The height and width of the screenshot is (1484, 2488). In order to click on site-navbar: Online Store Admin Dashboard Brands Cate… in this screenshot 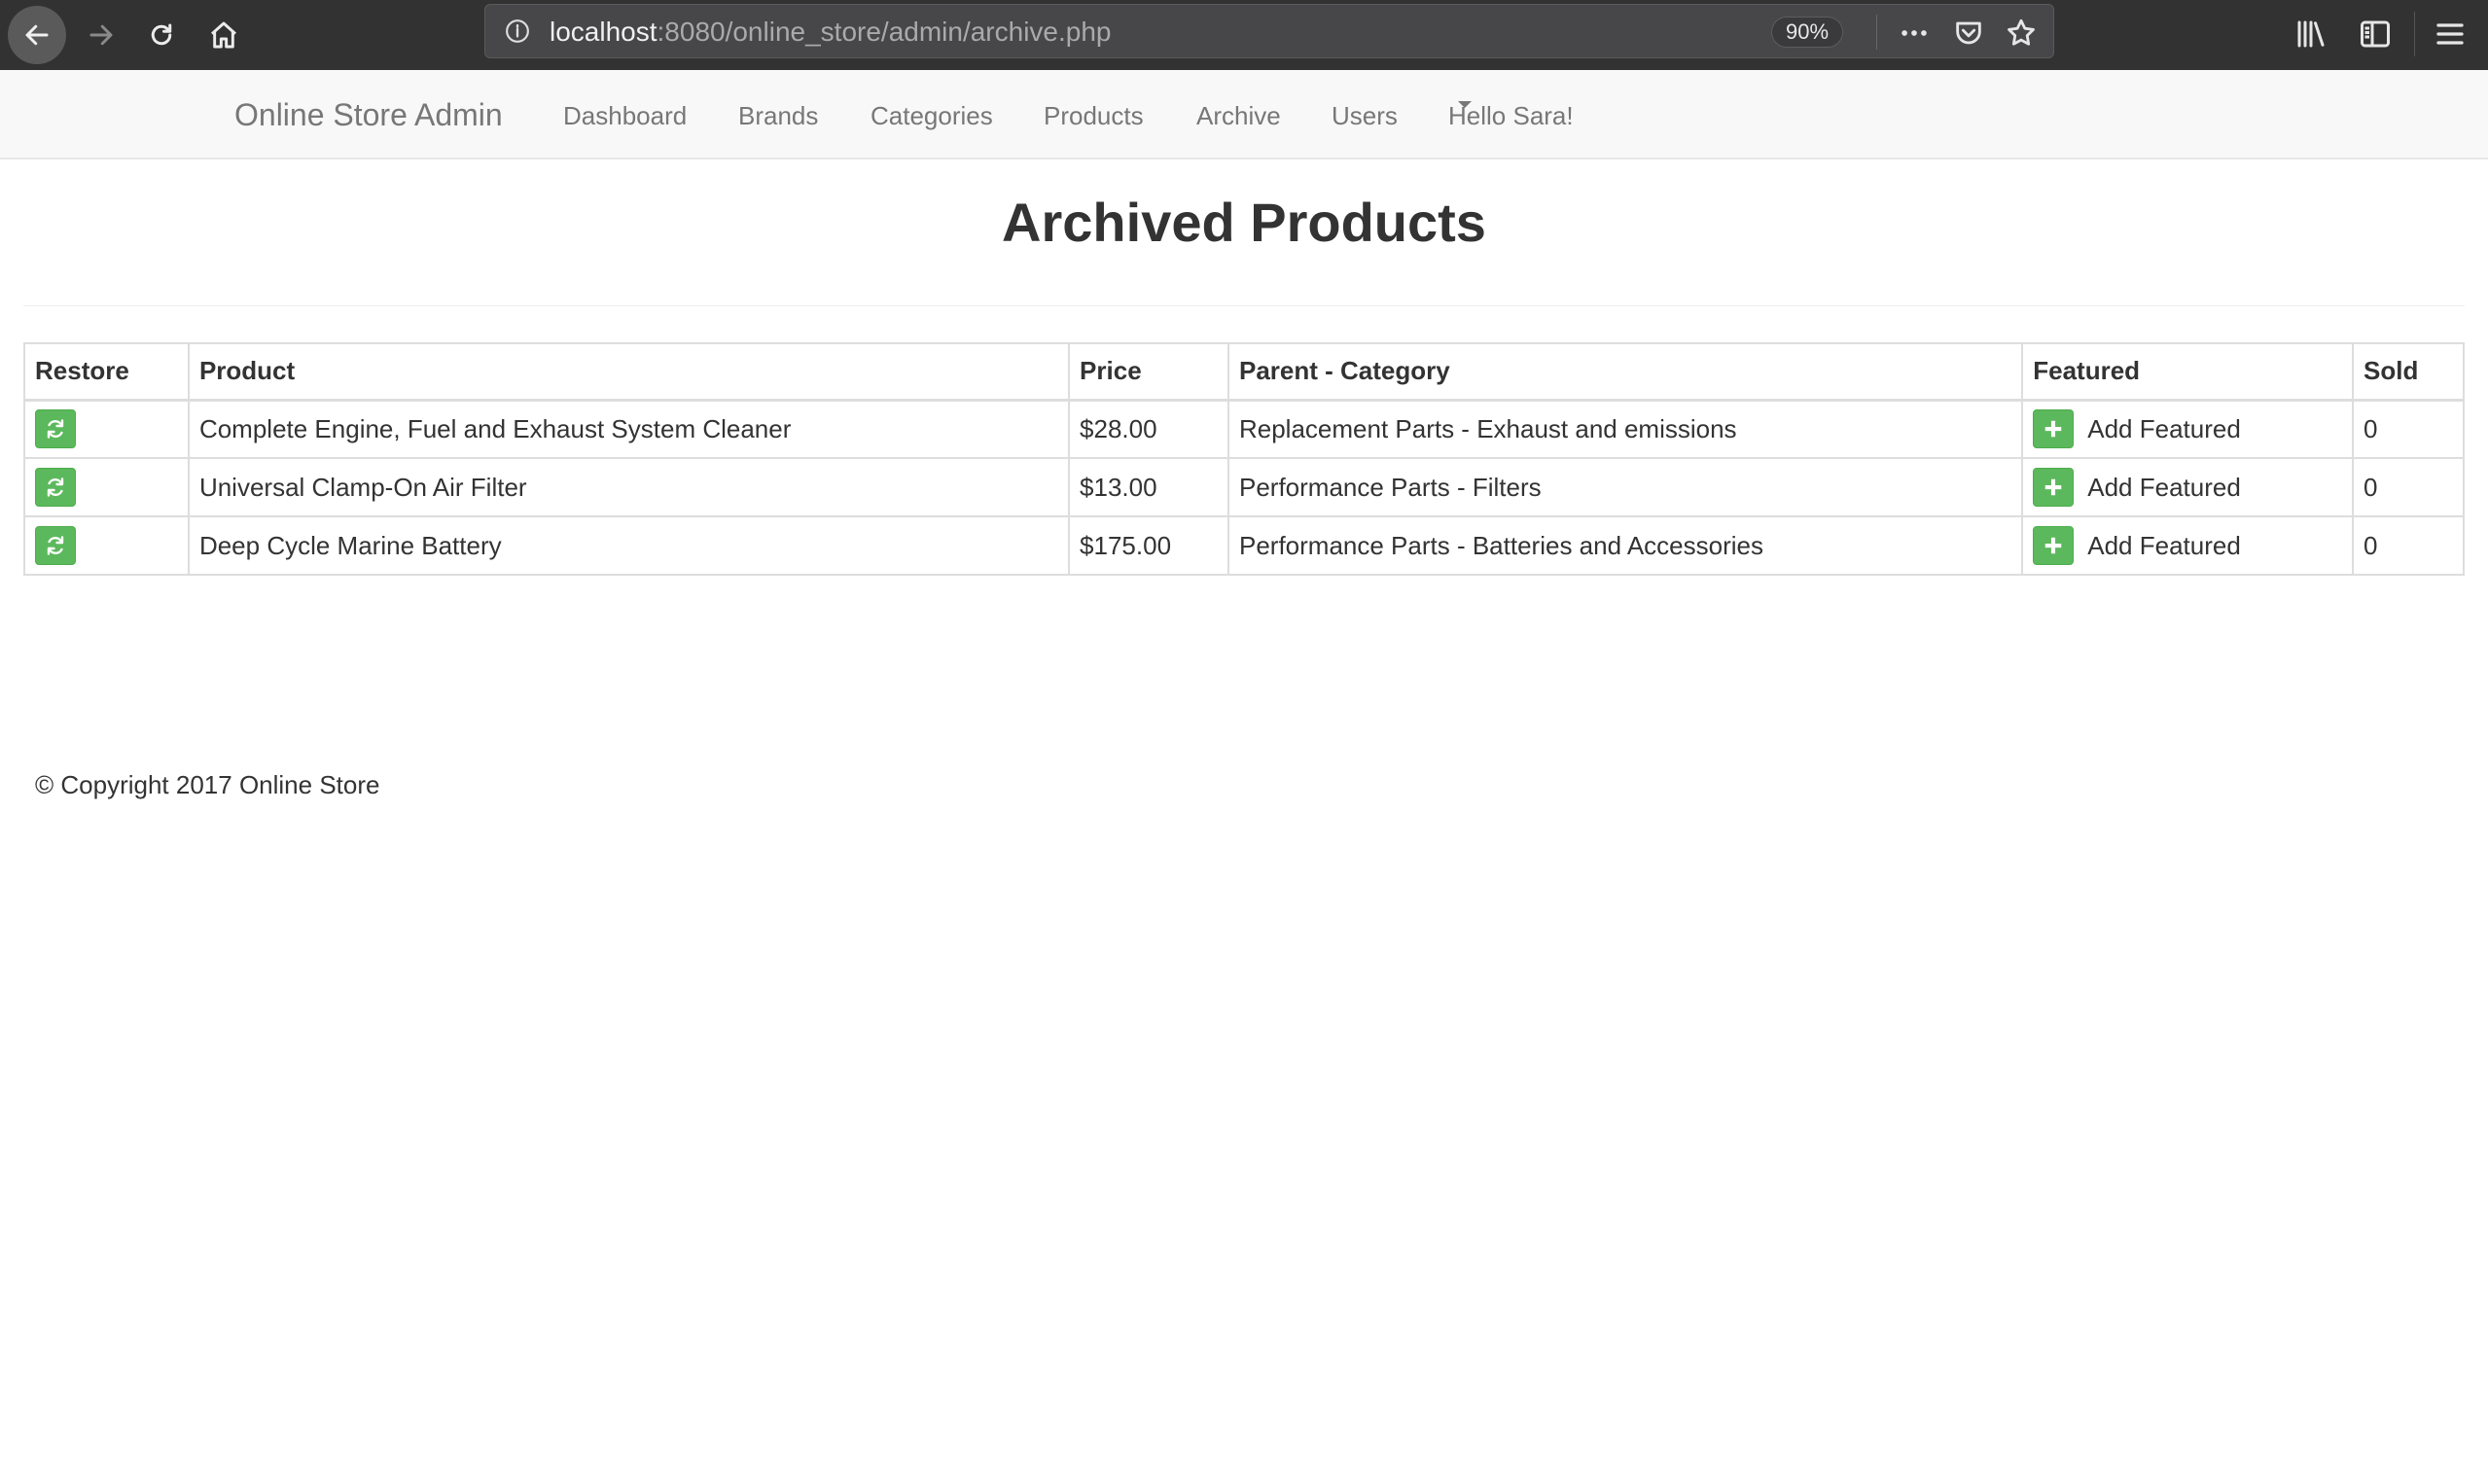, I will do `click(1244, 115)`.